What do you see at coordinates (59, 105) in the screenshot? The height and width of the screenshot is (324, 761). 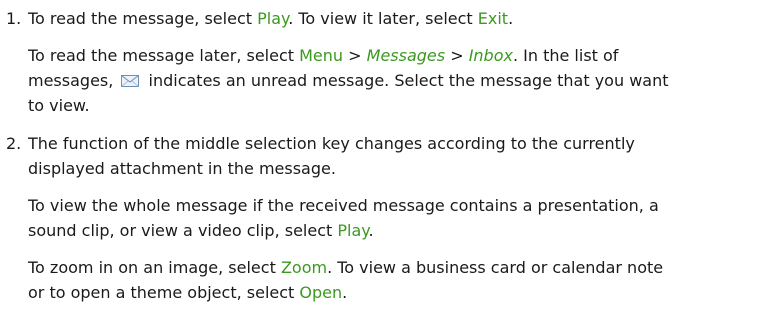 I see `text-segment: to view.` at bounding box center [59, 105].